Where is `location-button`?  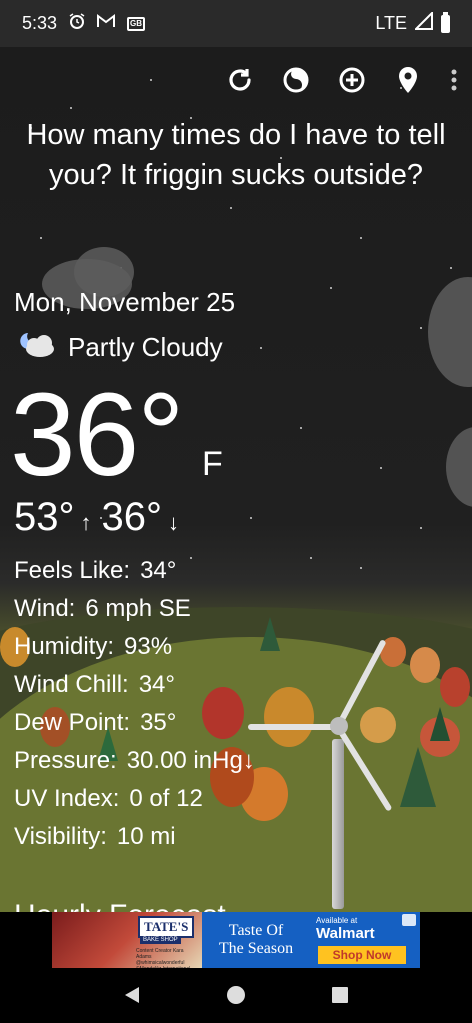 location-button is located at coordinates (408, 80).